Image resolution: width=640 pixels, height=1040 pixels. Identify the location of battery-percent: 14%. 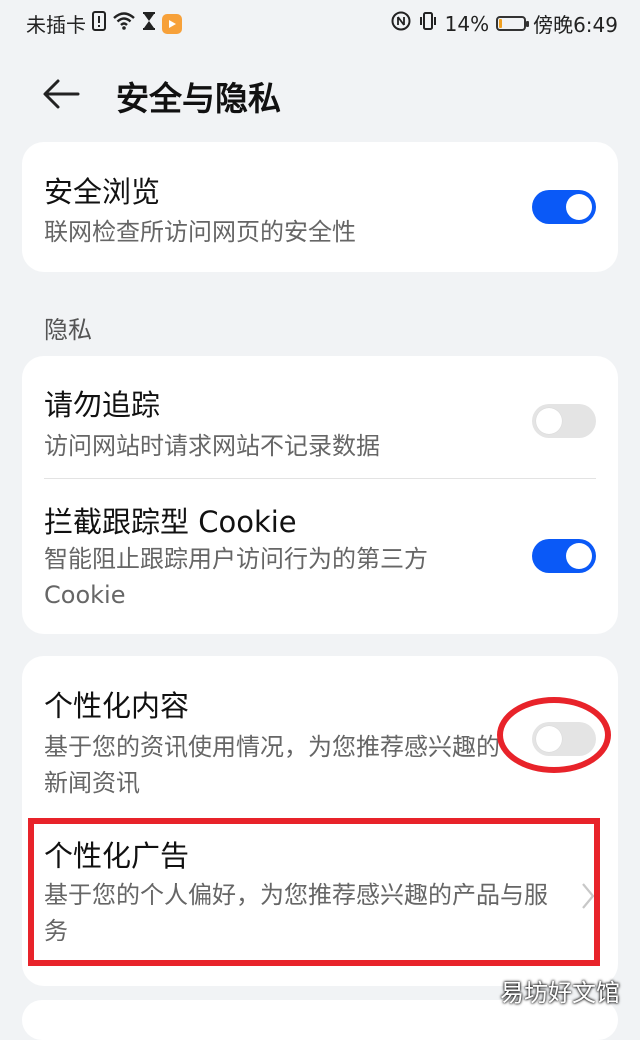
(467, 23).